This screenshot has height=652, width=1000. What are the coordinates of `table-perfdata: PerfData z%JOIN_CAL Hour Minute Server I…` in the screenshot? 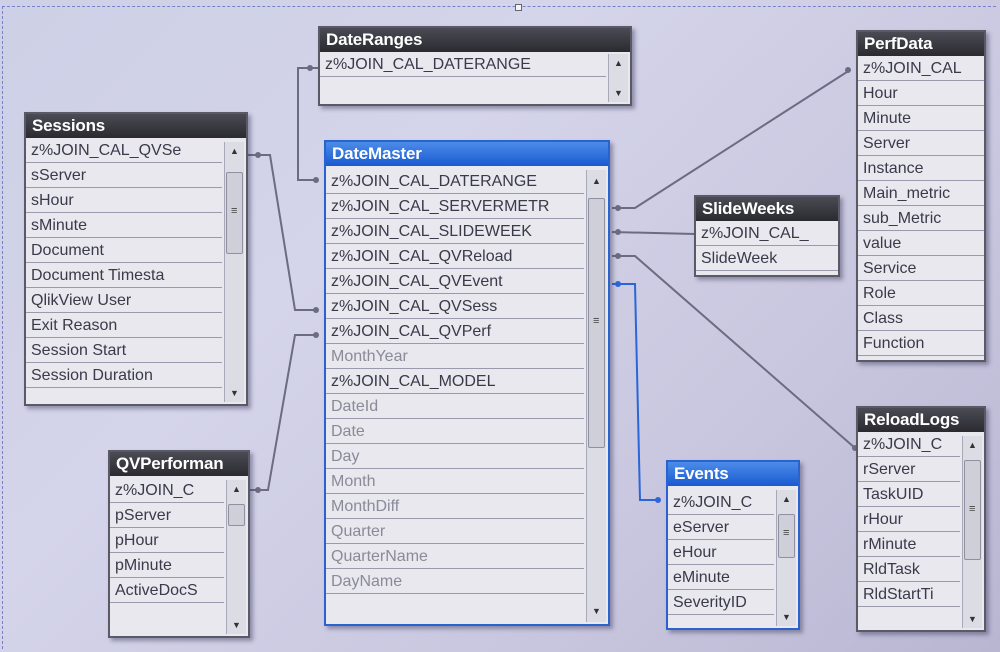 It's located at (921, 196).